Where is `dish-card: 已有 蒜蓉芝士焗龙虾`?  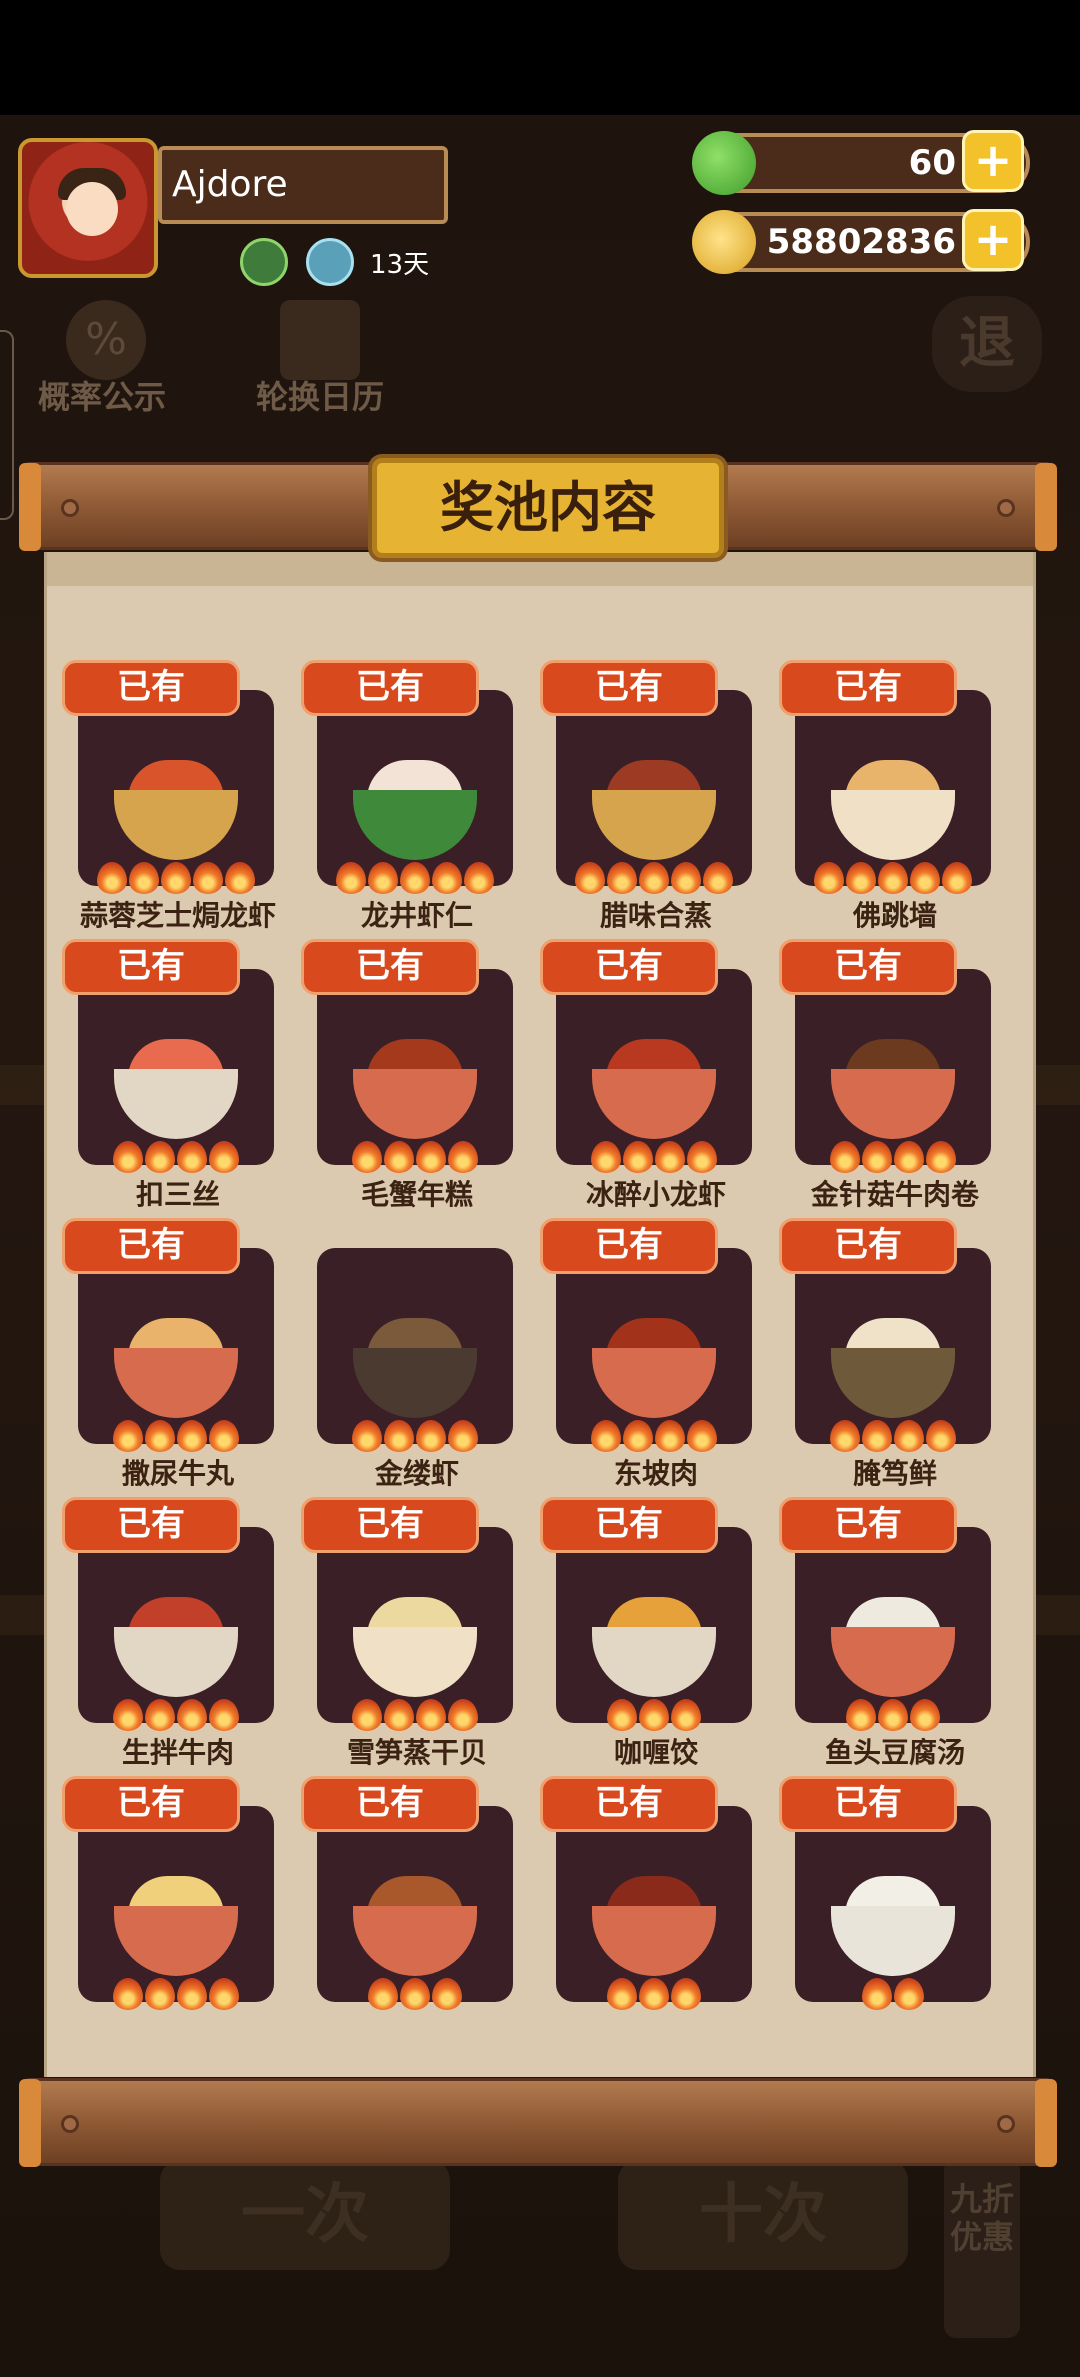
dish-card: 已有 蒜蓉芝士焗龙虾 is located at coordinates (169, 796).